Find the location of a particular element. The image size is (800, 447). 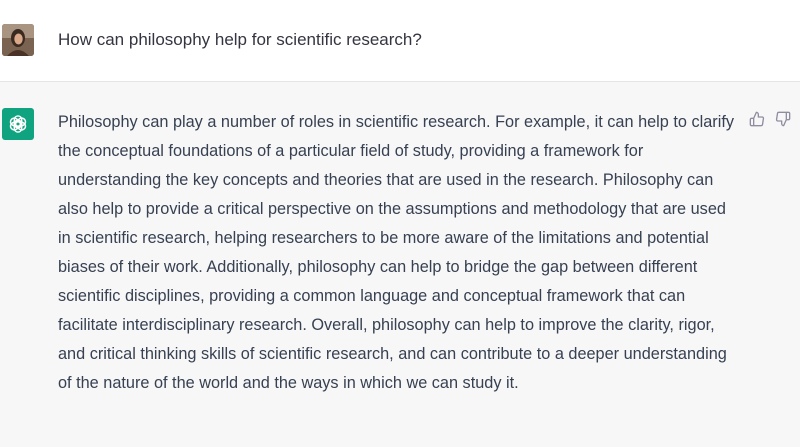

thumbs-down-icon is located at coordinates (783, 119).